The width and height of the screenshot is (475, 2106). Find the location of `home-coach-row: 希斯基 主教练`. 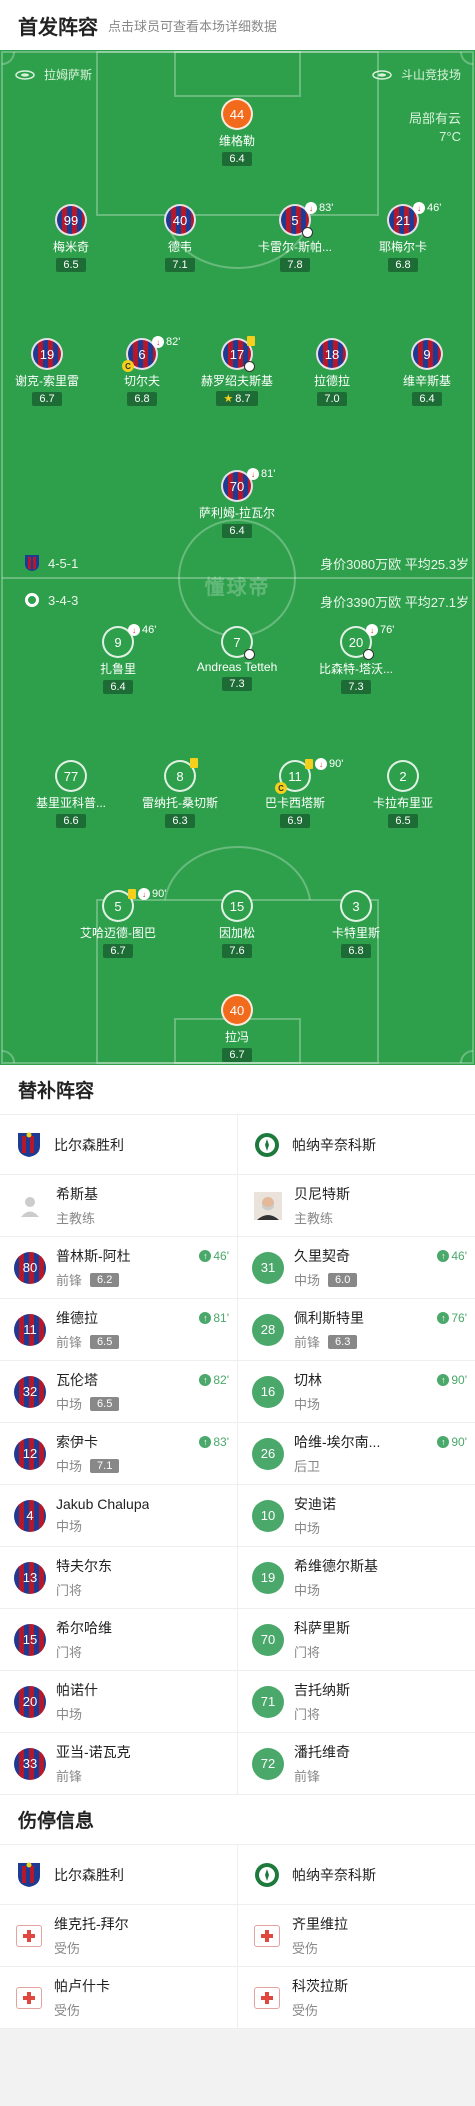

home-coach-row: 希斯基 主教练 is located at coordinates (118, 1206).